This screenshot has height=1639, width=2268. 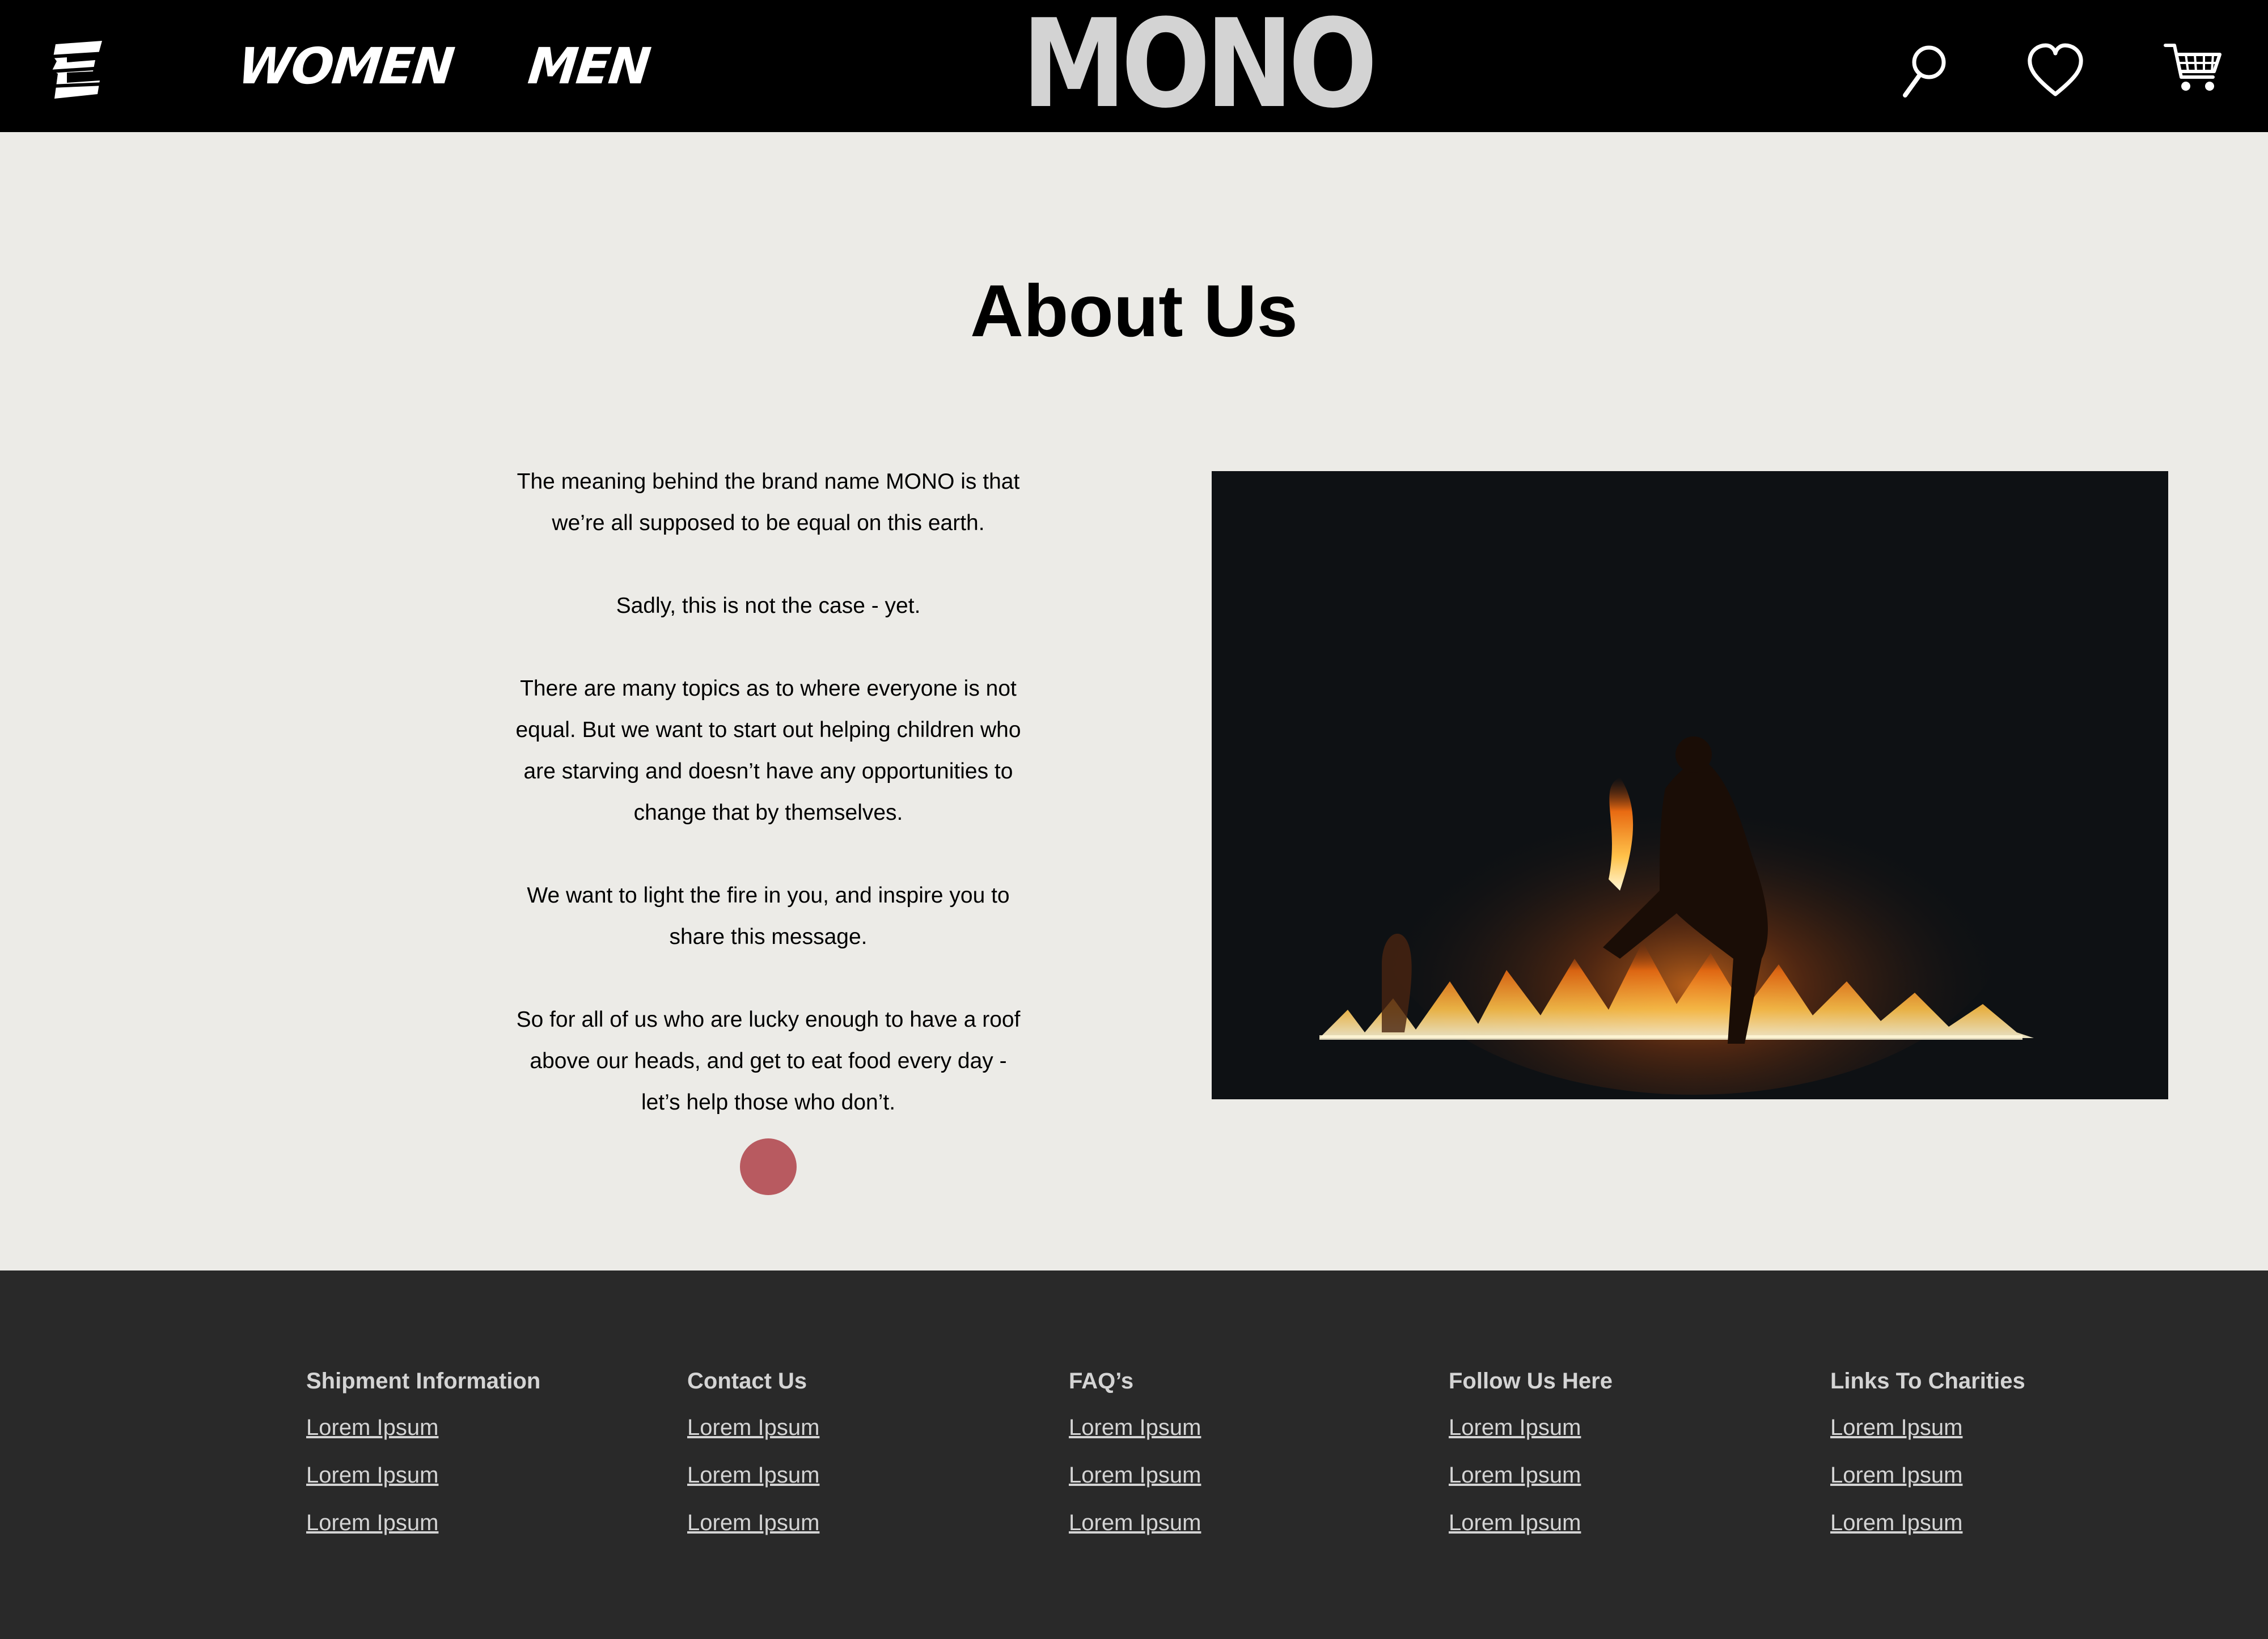 I want to click on footer-heading: Contact Us, so click(x=747, y=1381).